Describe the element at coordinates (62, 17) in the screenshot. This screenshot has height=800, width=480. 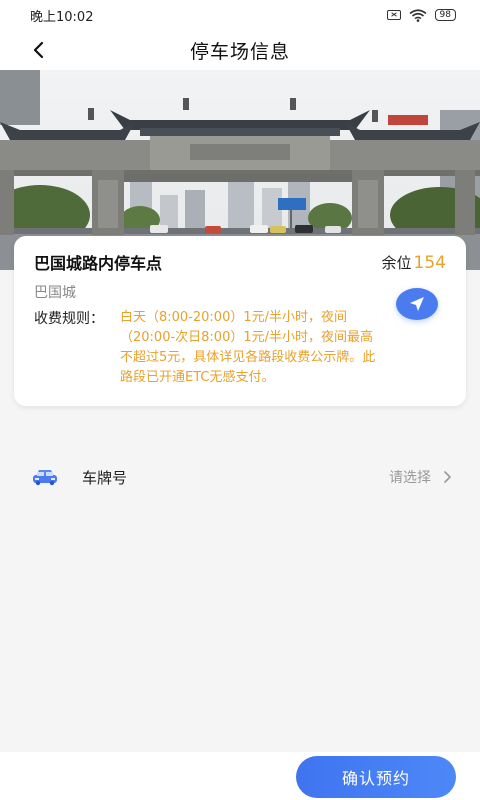
I see `status-time: 晚上10:02` at that location.